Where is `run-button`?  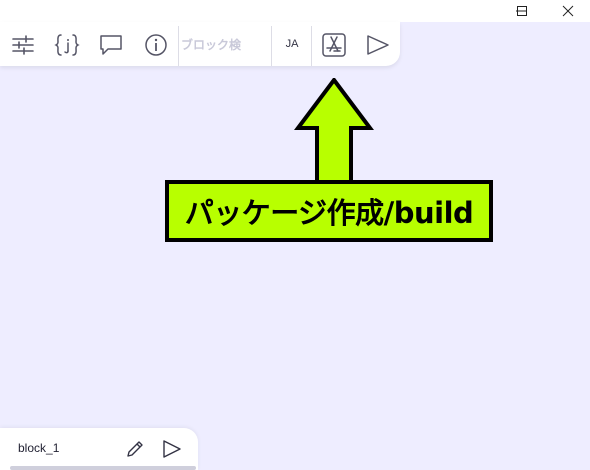
run-button is located at coordinates (378, 45).